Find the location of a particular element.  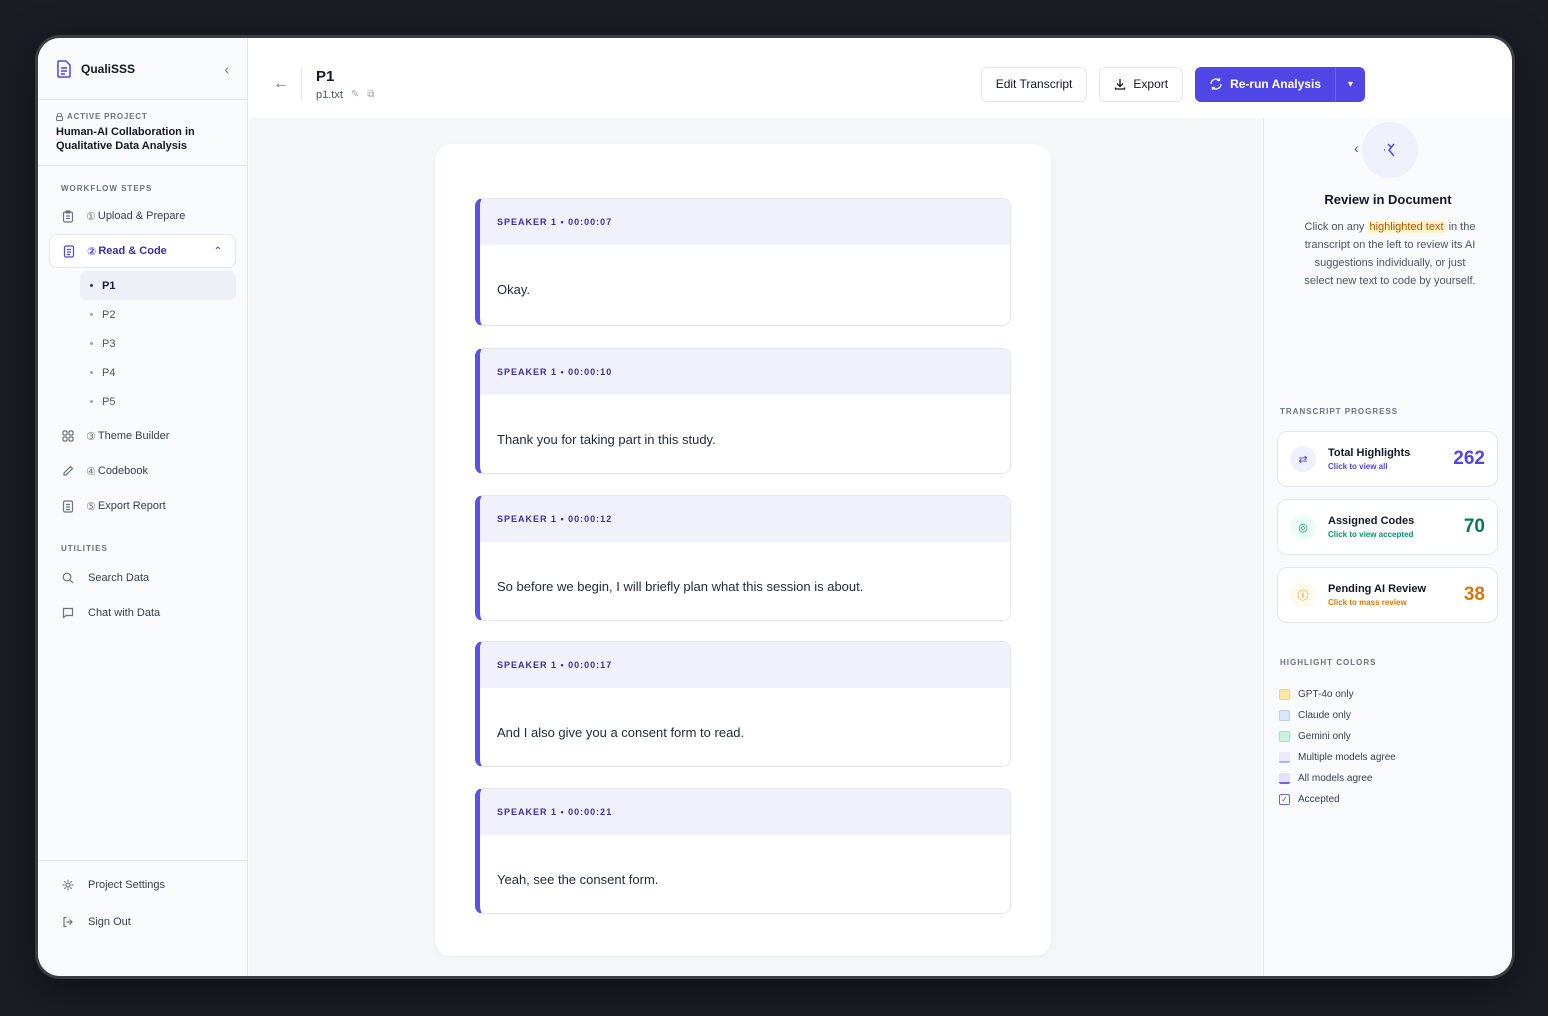

sign-out-item: Sign Out is located at coordinates (142, 921).